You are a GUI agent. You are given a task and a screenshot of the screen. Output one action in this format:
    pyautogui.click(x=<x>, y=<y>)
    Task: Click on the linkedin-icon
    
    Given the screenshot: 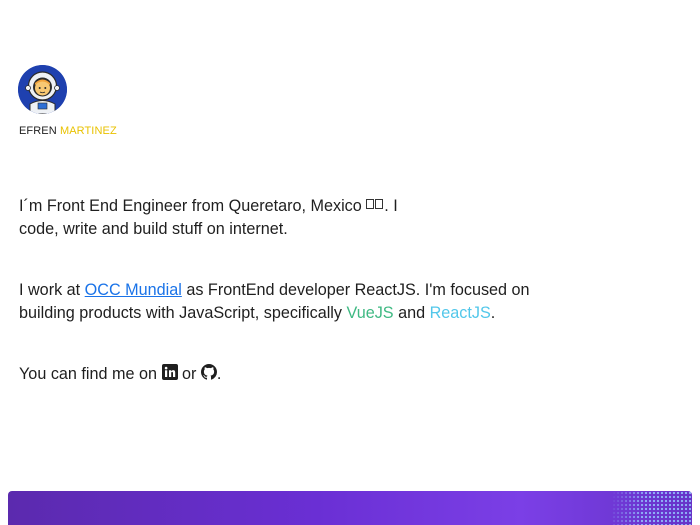 What is the action you would take?
    pyautogui.click(x=169, y=372)
    